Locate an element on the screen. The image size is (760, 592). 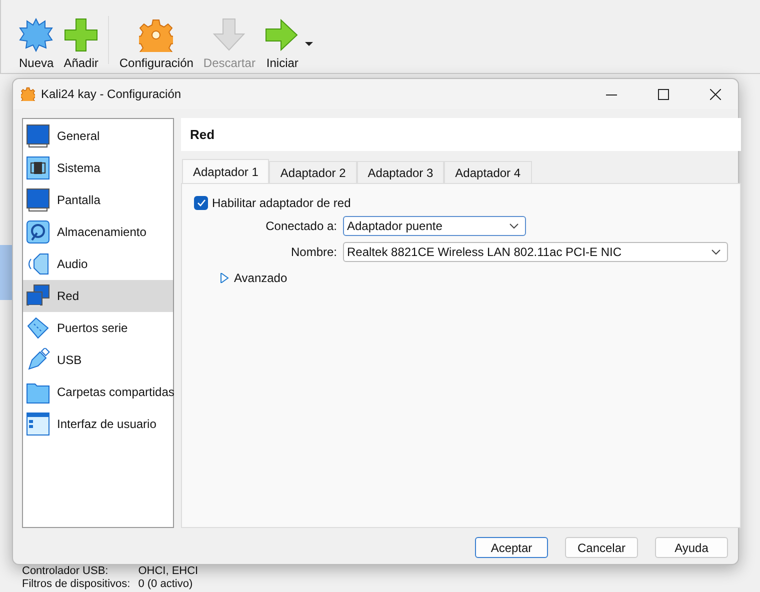
category-item: USB is located at coordinates (98, 360).